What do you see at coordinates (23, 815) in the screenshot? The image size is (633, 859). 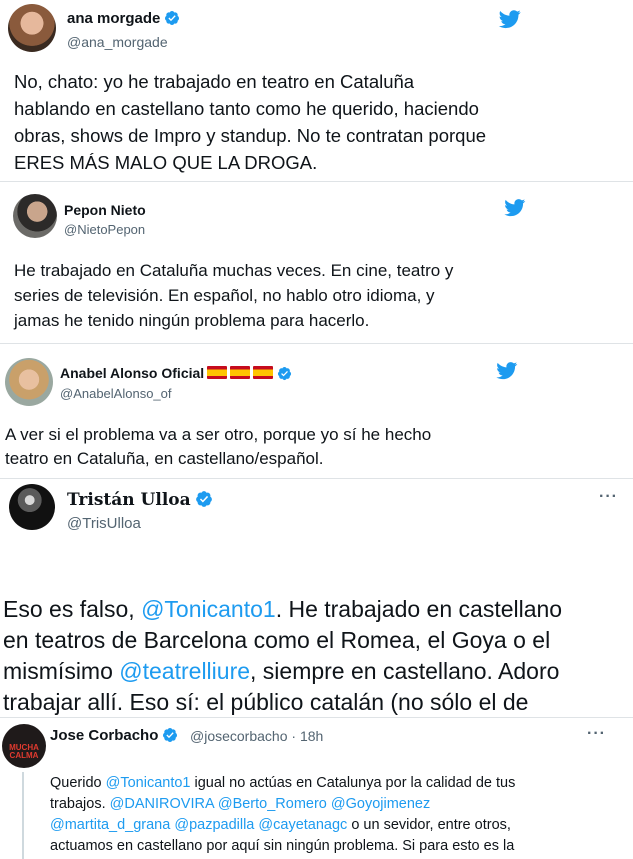 I see `thread-line` at bounding box center [23, 815].